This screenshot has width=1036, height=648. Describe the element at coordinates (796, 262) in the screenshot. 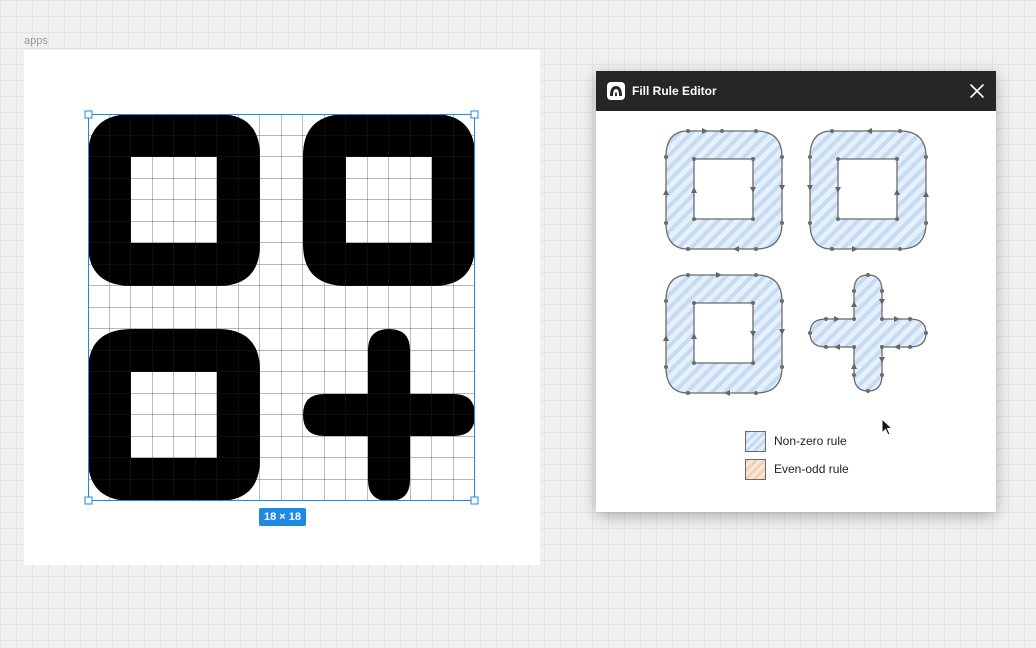

I see `fill-rule-diagram` at that location.